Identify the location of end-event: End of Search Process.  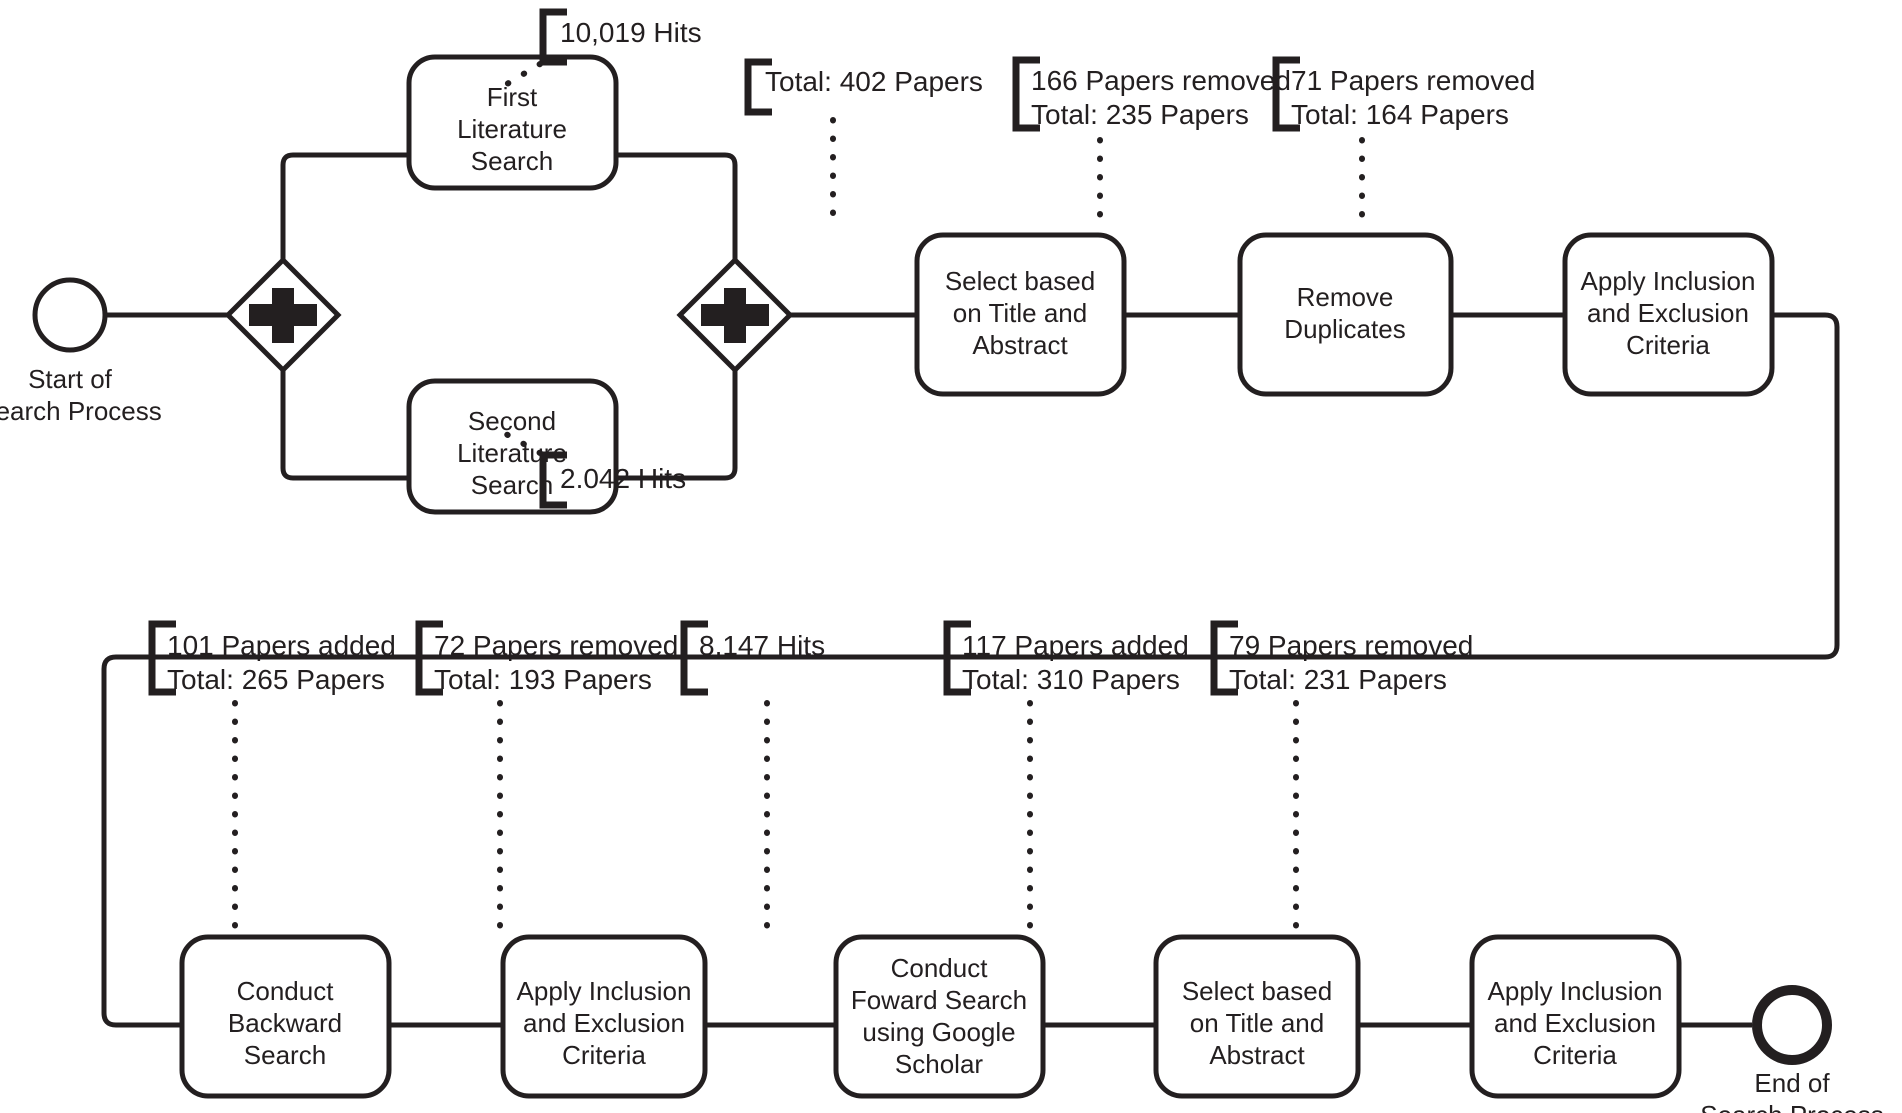
(1792, 1049).